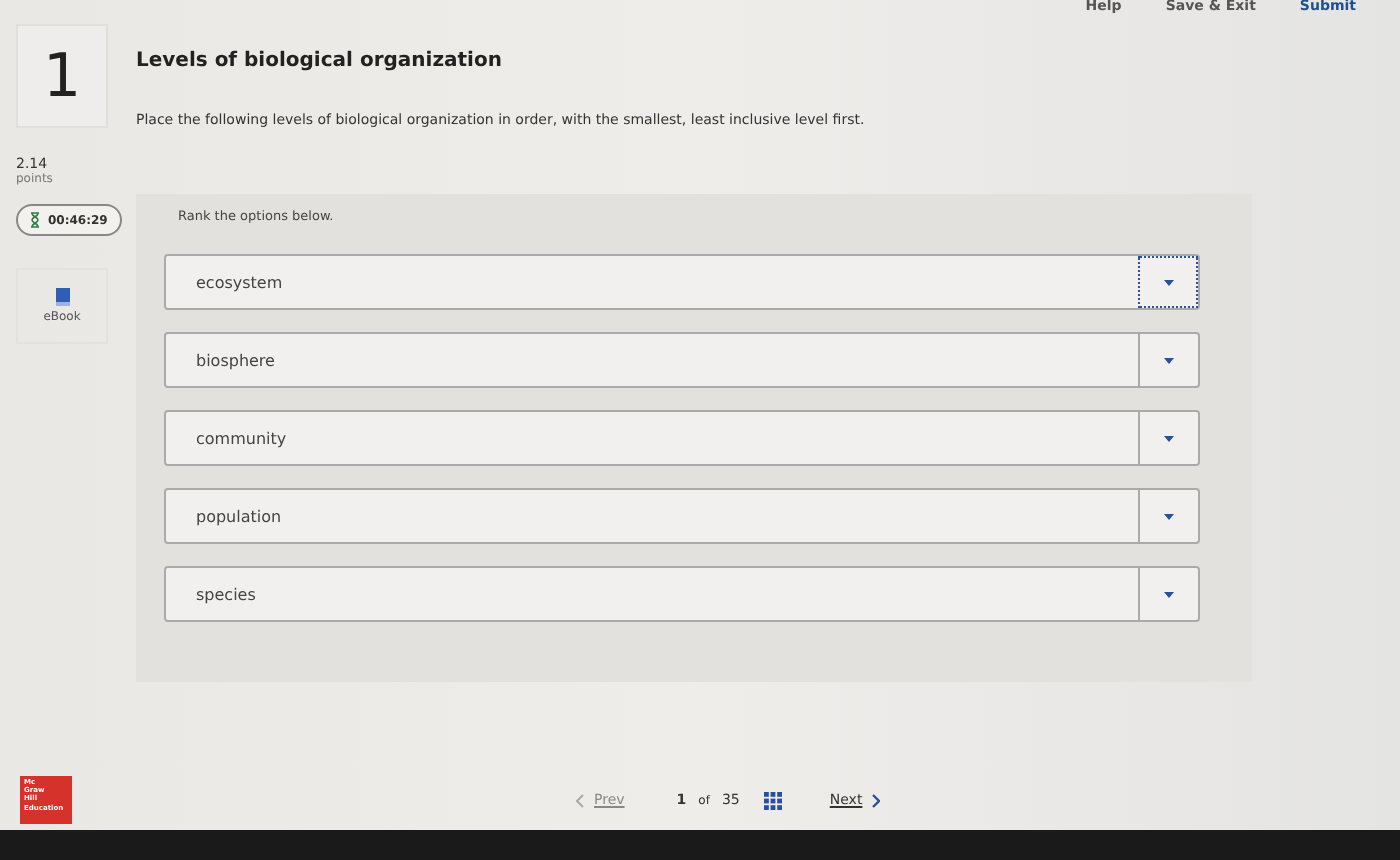 The height and width of the screenshot is (860, 1400). Describe the element at coordinates (62, 297) in the screenshot. I see `book-icon` at that location.